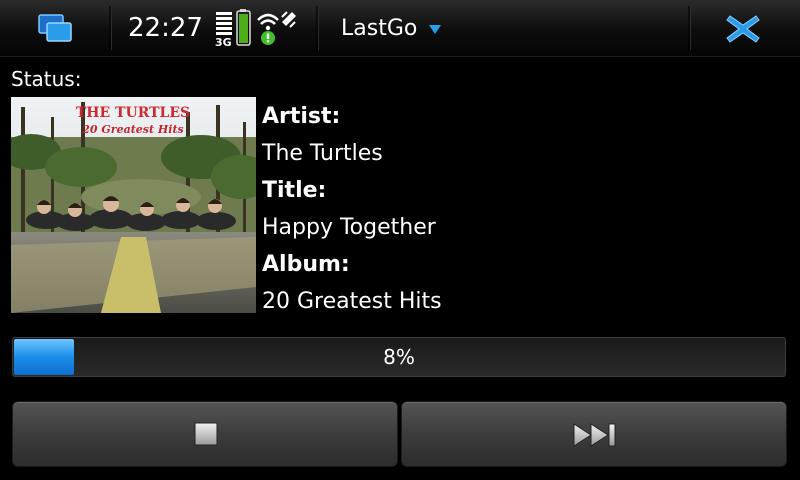 Image resolution: width=800 pixels, height=480 pixels. I want to click on cover-band-text: THE TURTLES, so click(133, 113).